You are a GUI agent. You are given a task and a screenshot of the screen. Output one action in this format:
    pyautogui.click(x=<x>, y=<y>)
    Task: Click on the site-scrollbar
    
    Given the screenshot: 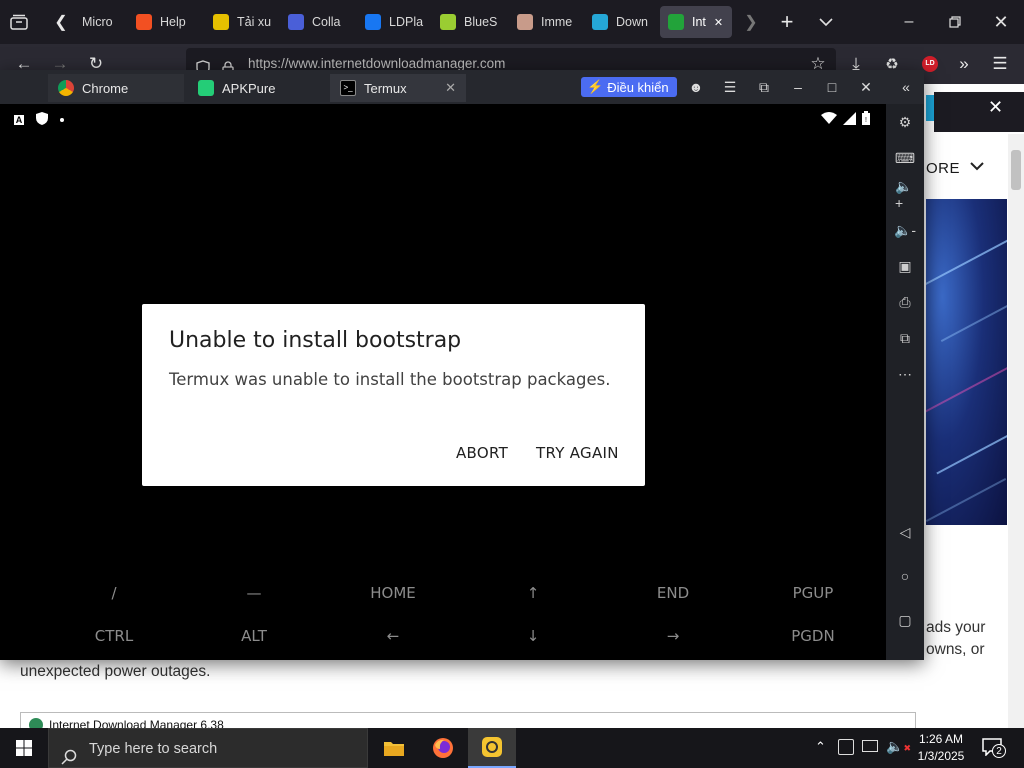 What is the action you would take?
    pyautogui.click(x=1016, y=431)
    